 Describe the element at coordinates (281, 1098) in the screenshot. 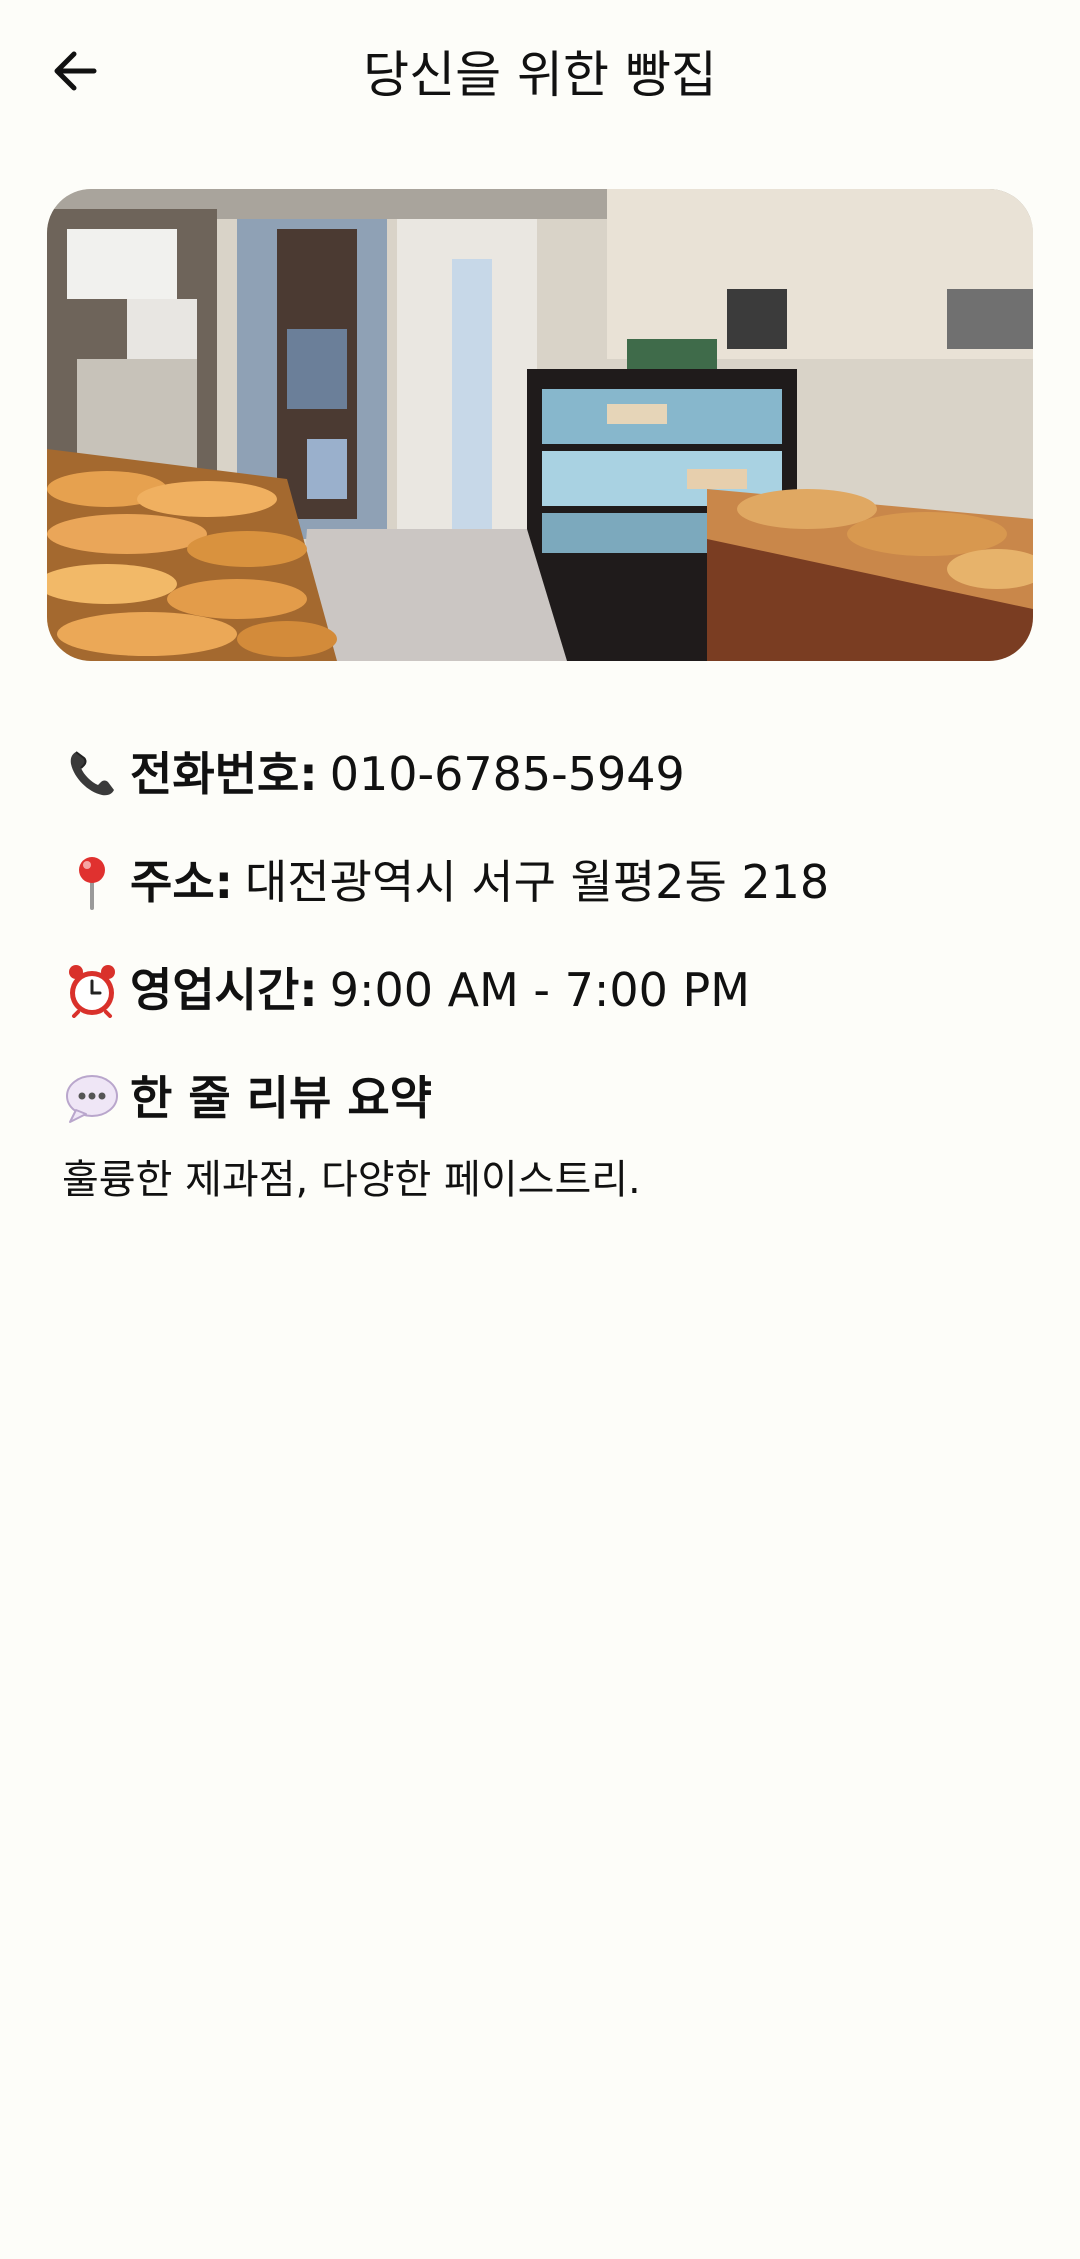

I see `review-heading: 한 줄 리뷰 요약` at that location.